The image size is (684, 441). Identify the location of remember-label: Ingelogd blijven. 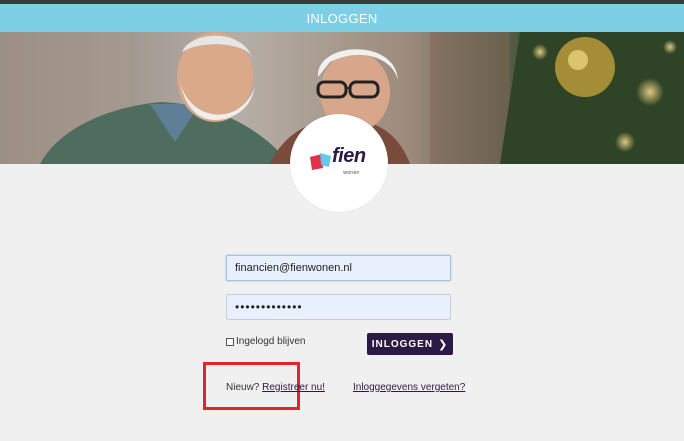
(271, 341).